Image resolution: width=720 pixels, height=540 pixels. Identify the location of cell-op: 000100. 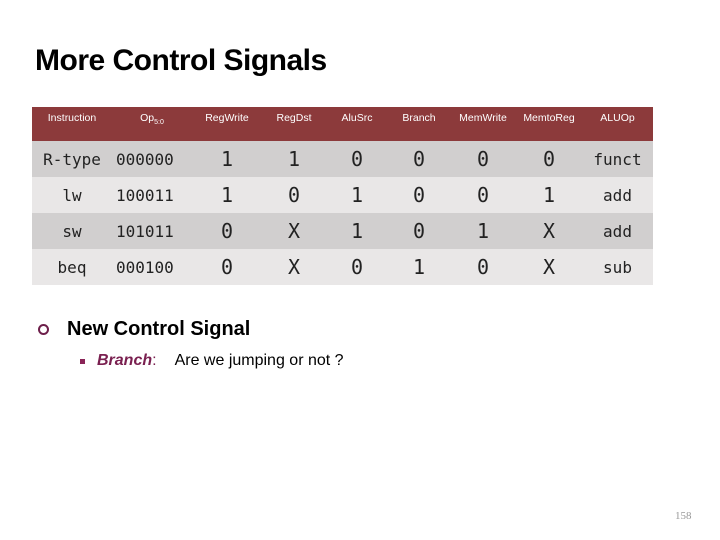
(152, 267).